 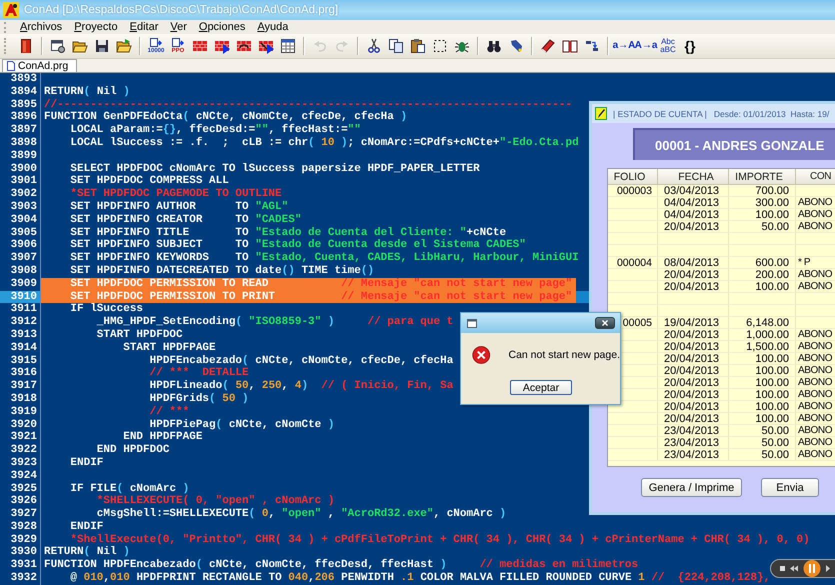 I want to click on line-number: 3905, so click(x=20, y=233).